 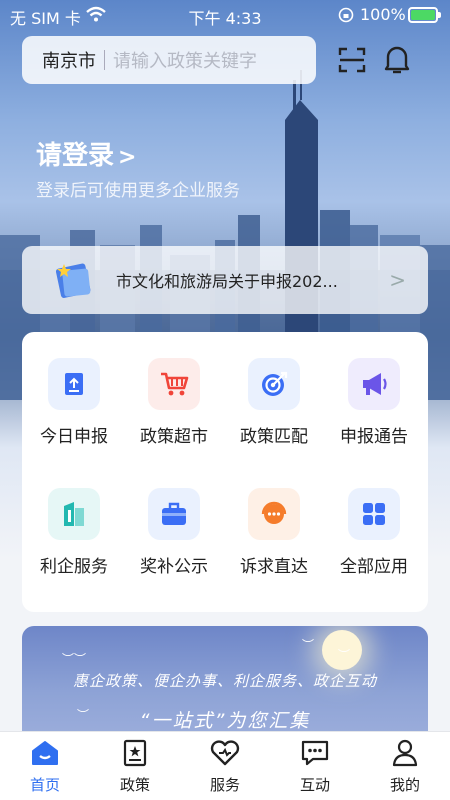 I want to click on status-bar: 无 SIM 卡 下午 4:33 100%, so click(x=225, y=15).